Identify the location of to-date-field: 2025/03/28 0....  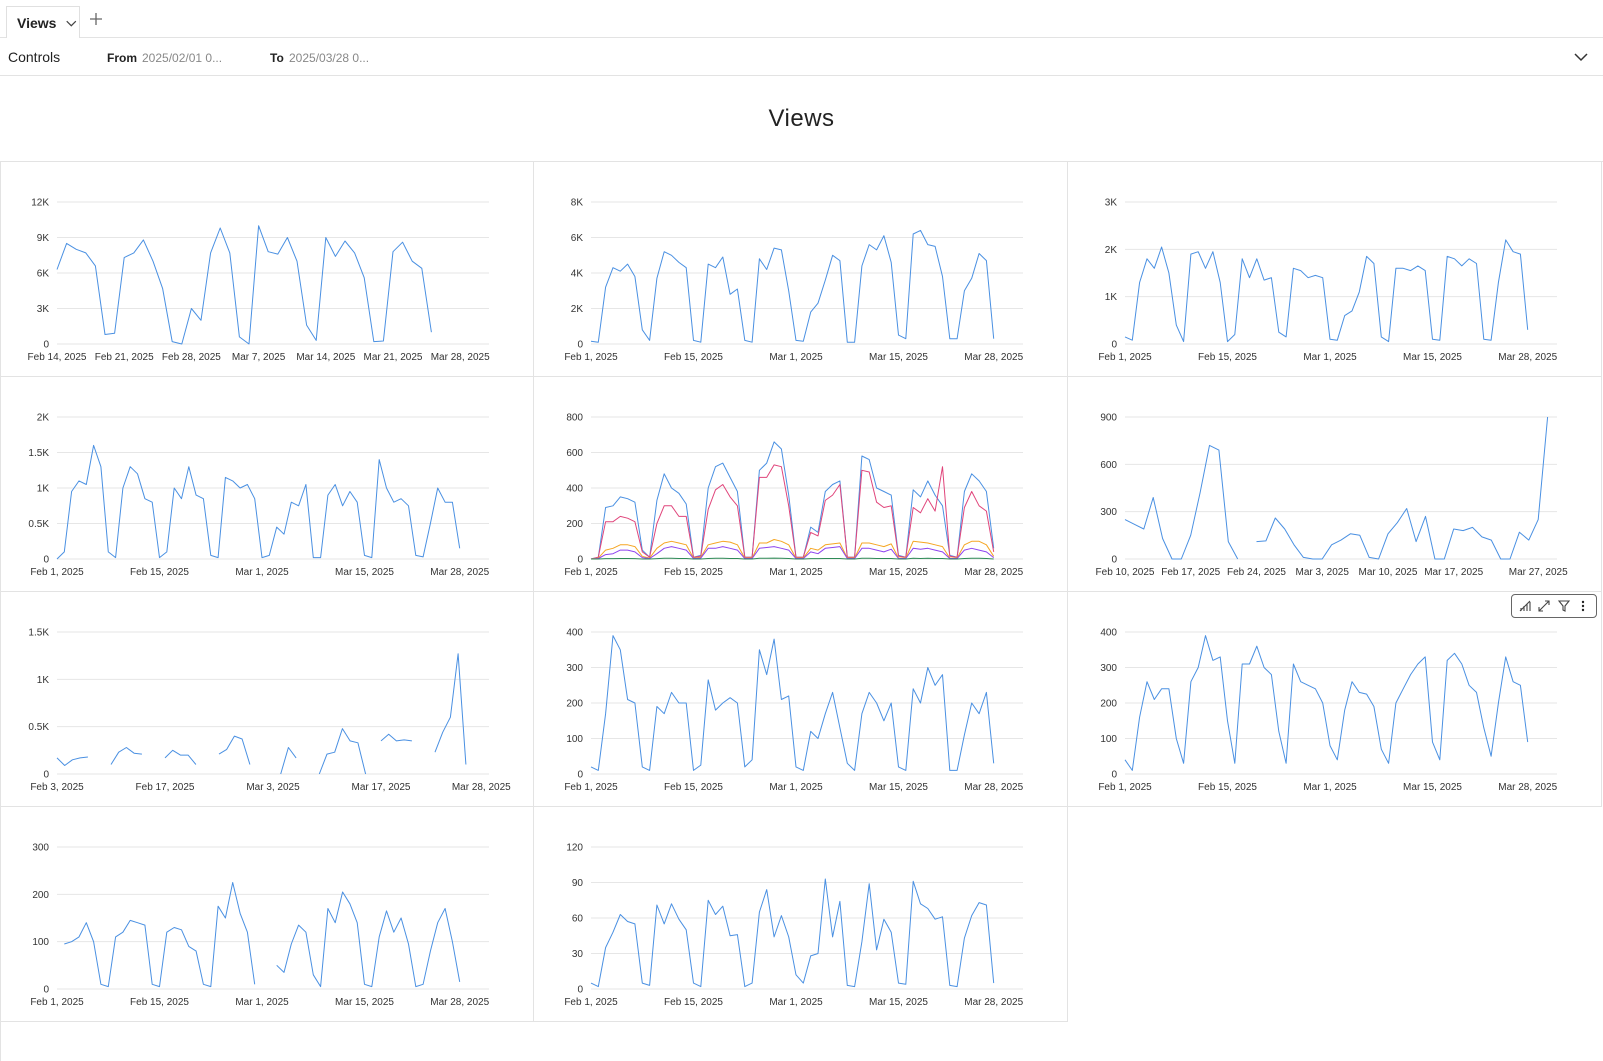
(329, 58).